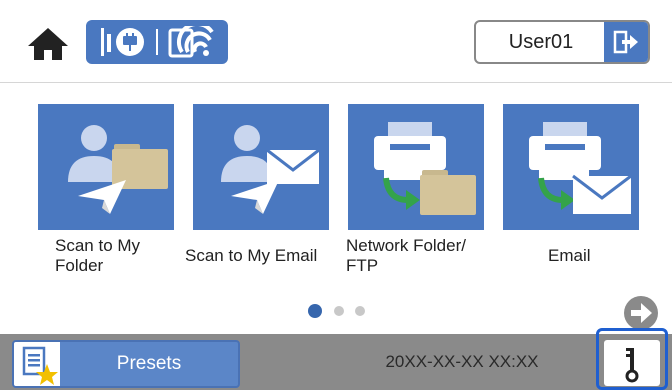  I want to click on tile-email, so click(571, 167).